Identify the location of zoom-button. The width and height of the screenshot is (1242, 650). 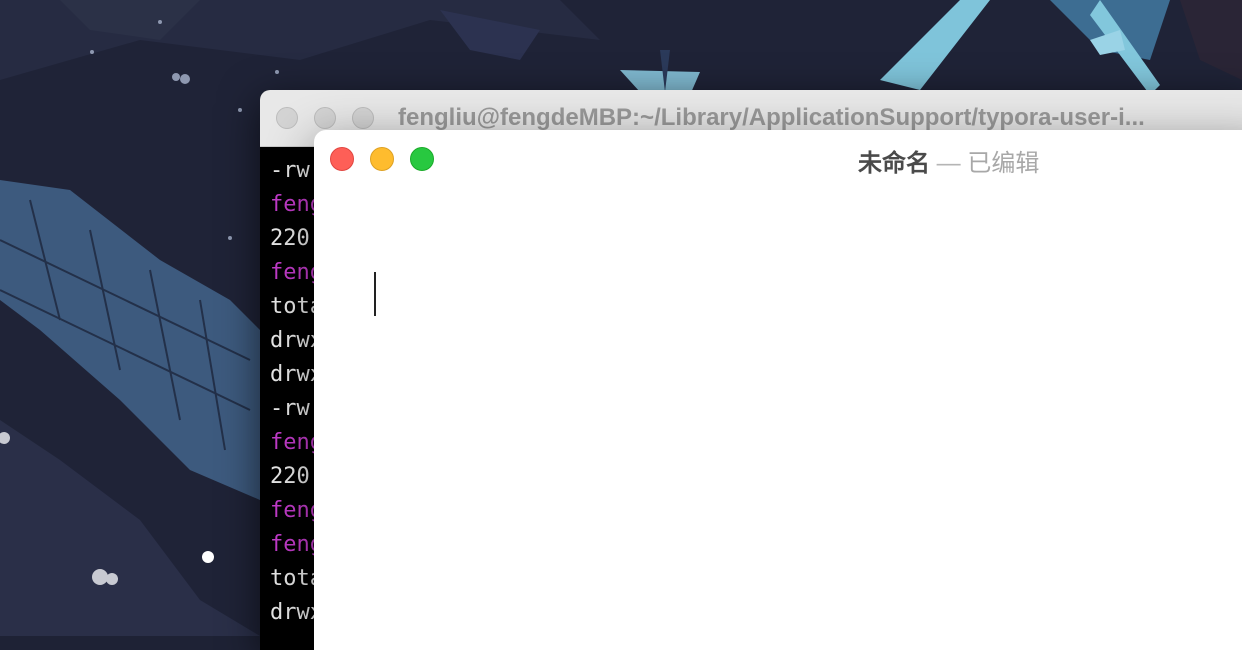
(422, 159).